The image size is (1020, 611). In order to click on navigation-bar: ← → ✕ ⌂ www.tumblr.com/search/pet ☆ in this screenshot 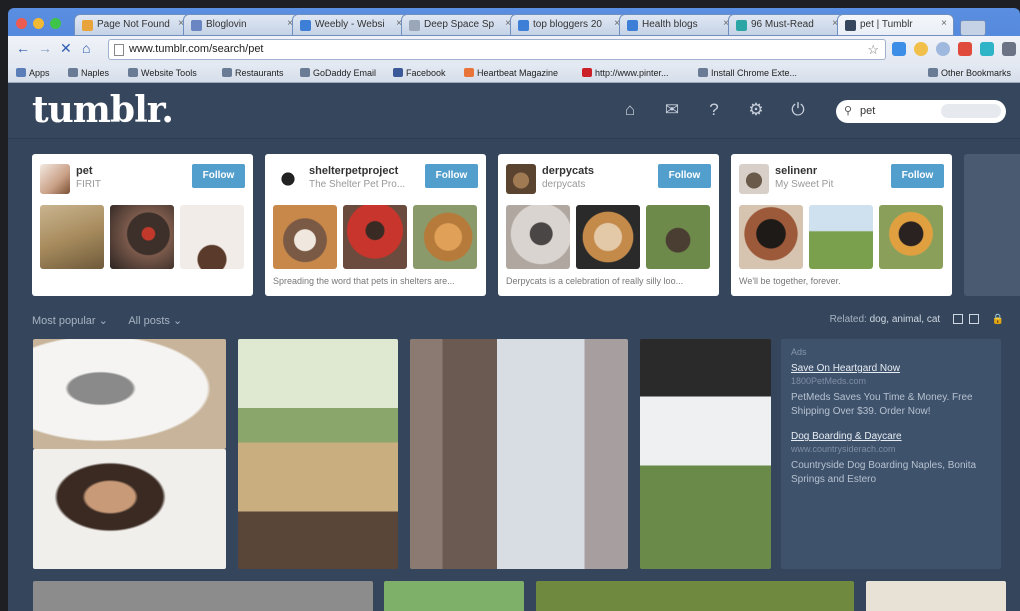, I will do `click(514, 49)`.